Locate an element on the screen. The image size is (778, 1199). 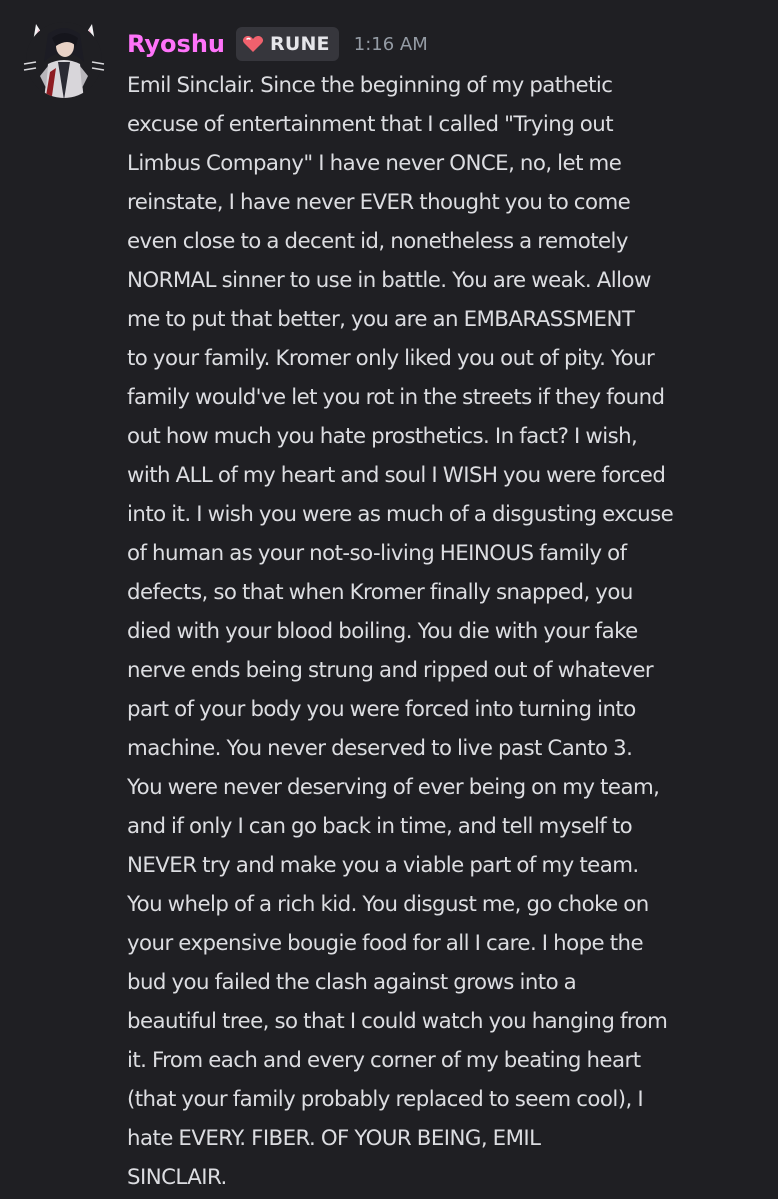
message-timestamp: 1:16 AM is located at coordinates (391, 44).